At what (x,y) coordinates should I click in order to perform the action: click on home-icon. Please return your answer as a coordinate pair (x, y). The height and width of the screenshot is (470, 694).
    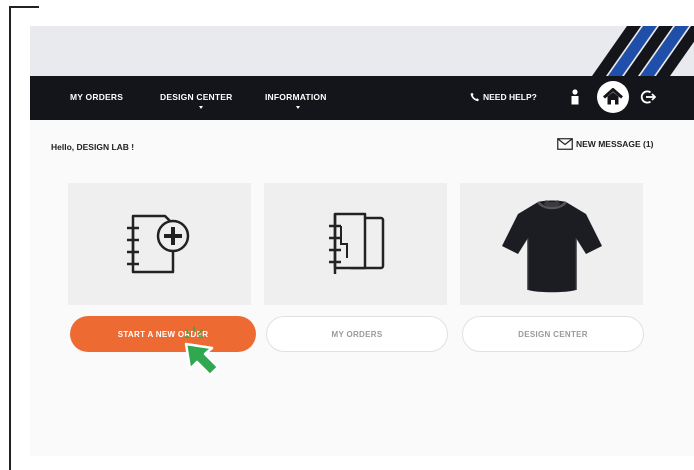
    Looking at the image, I should click on (613, 96).